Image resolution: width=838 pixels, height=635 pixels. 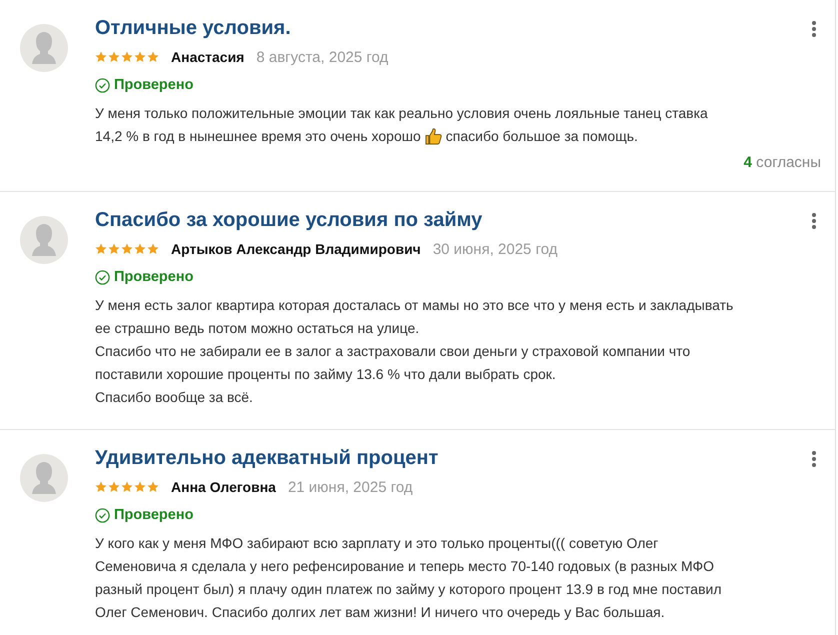 What do you see at coordinates (193, 28) in the screenshot?
I see `review-title: Отличные условия.` at bounding box center [193, 28].